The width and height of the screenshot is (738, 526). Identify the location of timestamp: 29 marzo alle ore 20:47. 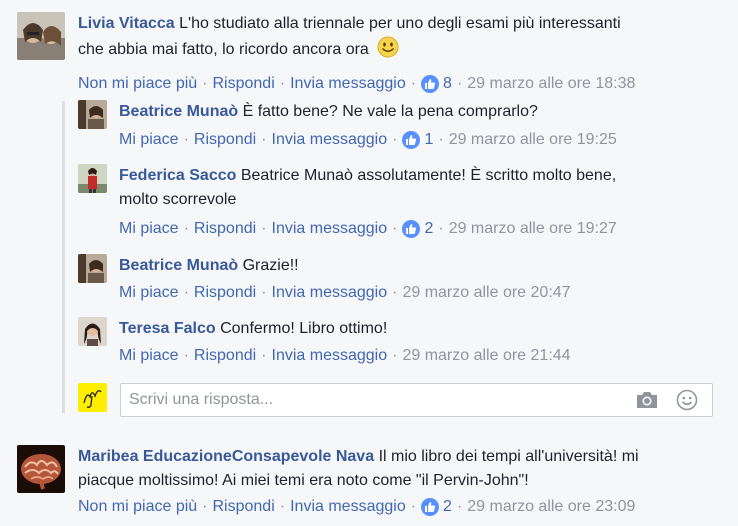
(486, 293).